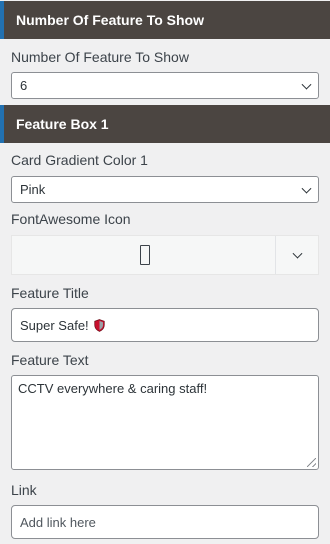 This screenshot has width=330, height=544. What do you see at coordinates (79, 160) in the screenshot?
I see `gradient-color-label: Card Gradient Color 1` at bounding box center [79, 160].